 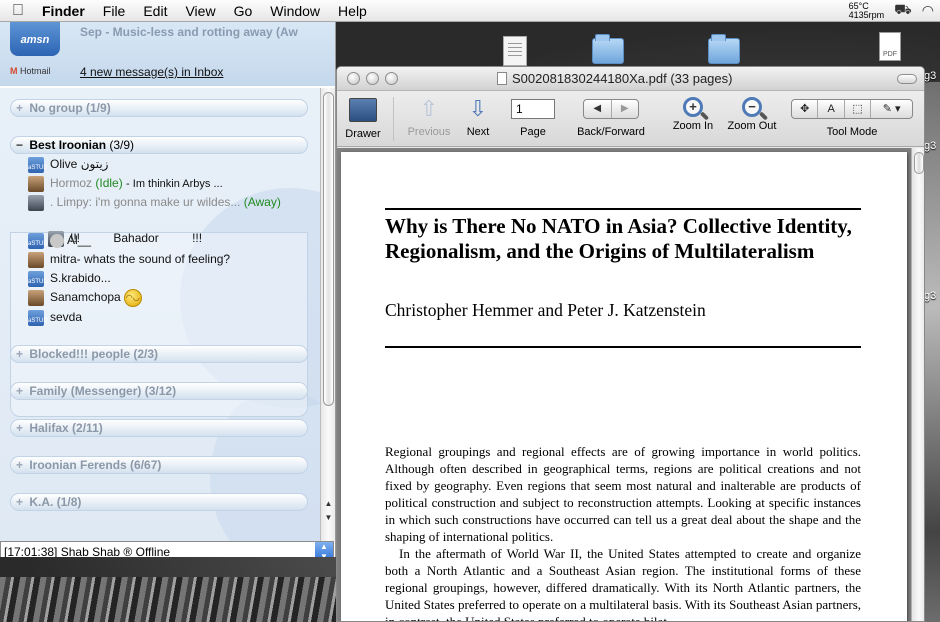 I want to click on back-forward-control: ◀ ▶ Back/Forward, so click(x=611, y=116).